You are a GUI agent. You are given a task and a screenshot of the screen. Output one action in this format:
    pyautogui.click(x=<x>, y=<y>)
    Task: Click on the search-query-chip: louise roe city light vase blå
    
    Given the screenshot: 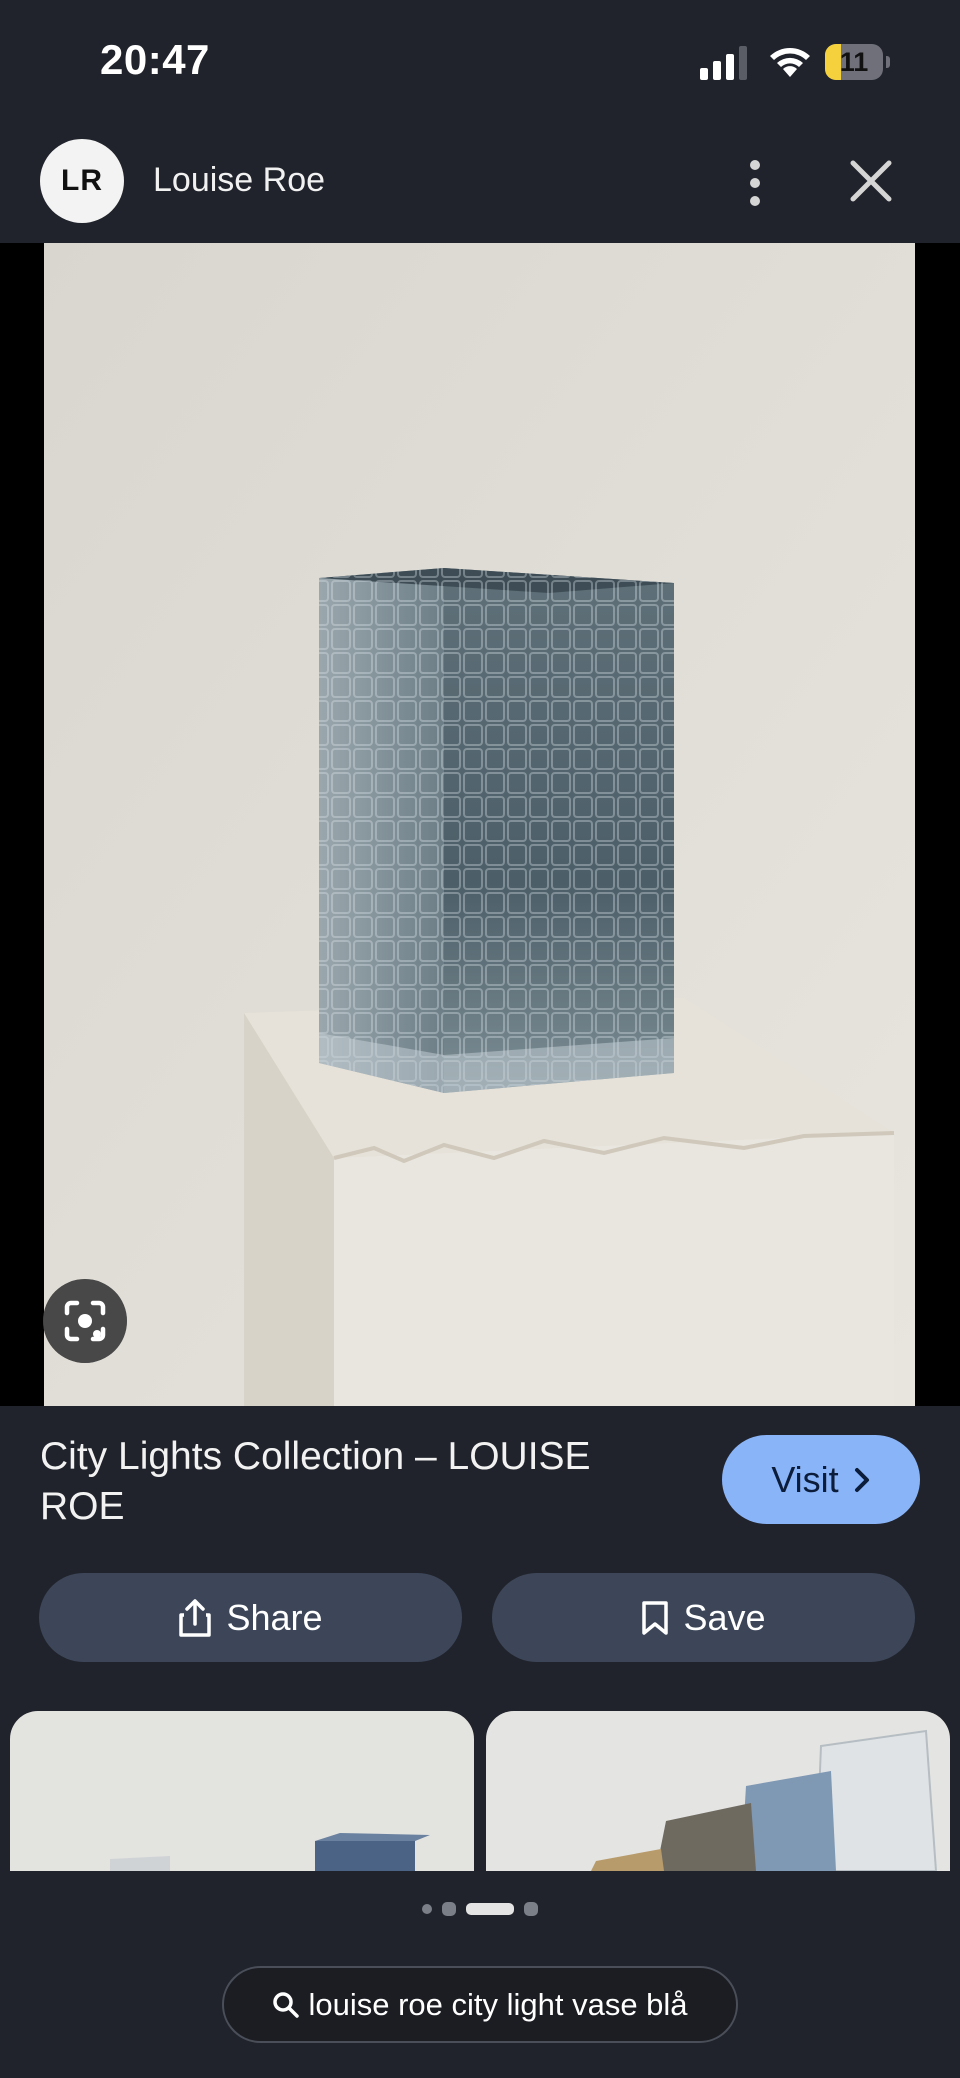 What is the action you would take?
    pyautogui.click(x=480, y=2004)
    